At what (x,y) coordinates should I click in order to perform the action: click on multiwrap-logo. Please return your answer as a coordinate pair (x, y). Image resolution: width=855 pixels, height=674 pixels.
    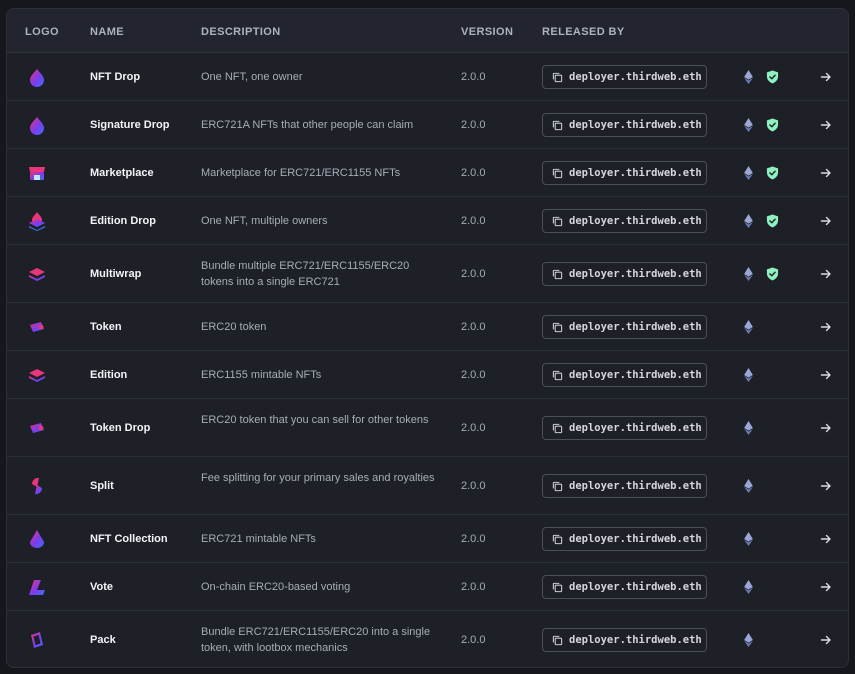
    Looking at the image, I should click on (37, 274).